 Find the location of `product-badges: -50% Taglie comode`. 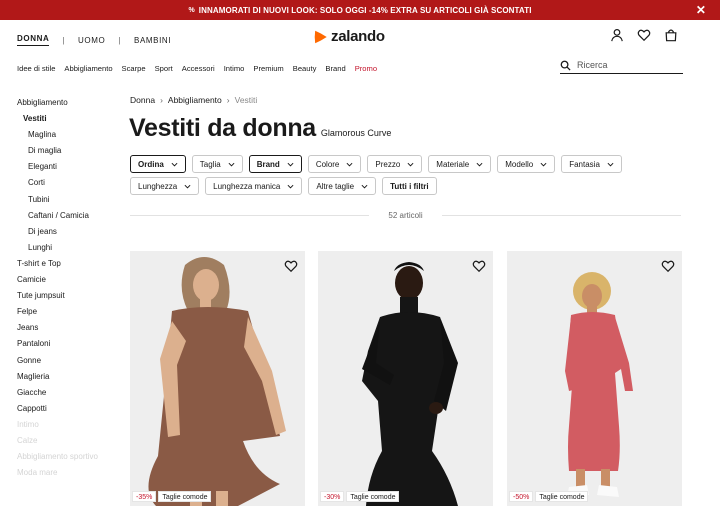

product-badges: -50% Taglie comode is located at coordinates (549, 496).